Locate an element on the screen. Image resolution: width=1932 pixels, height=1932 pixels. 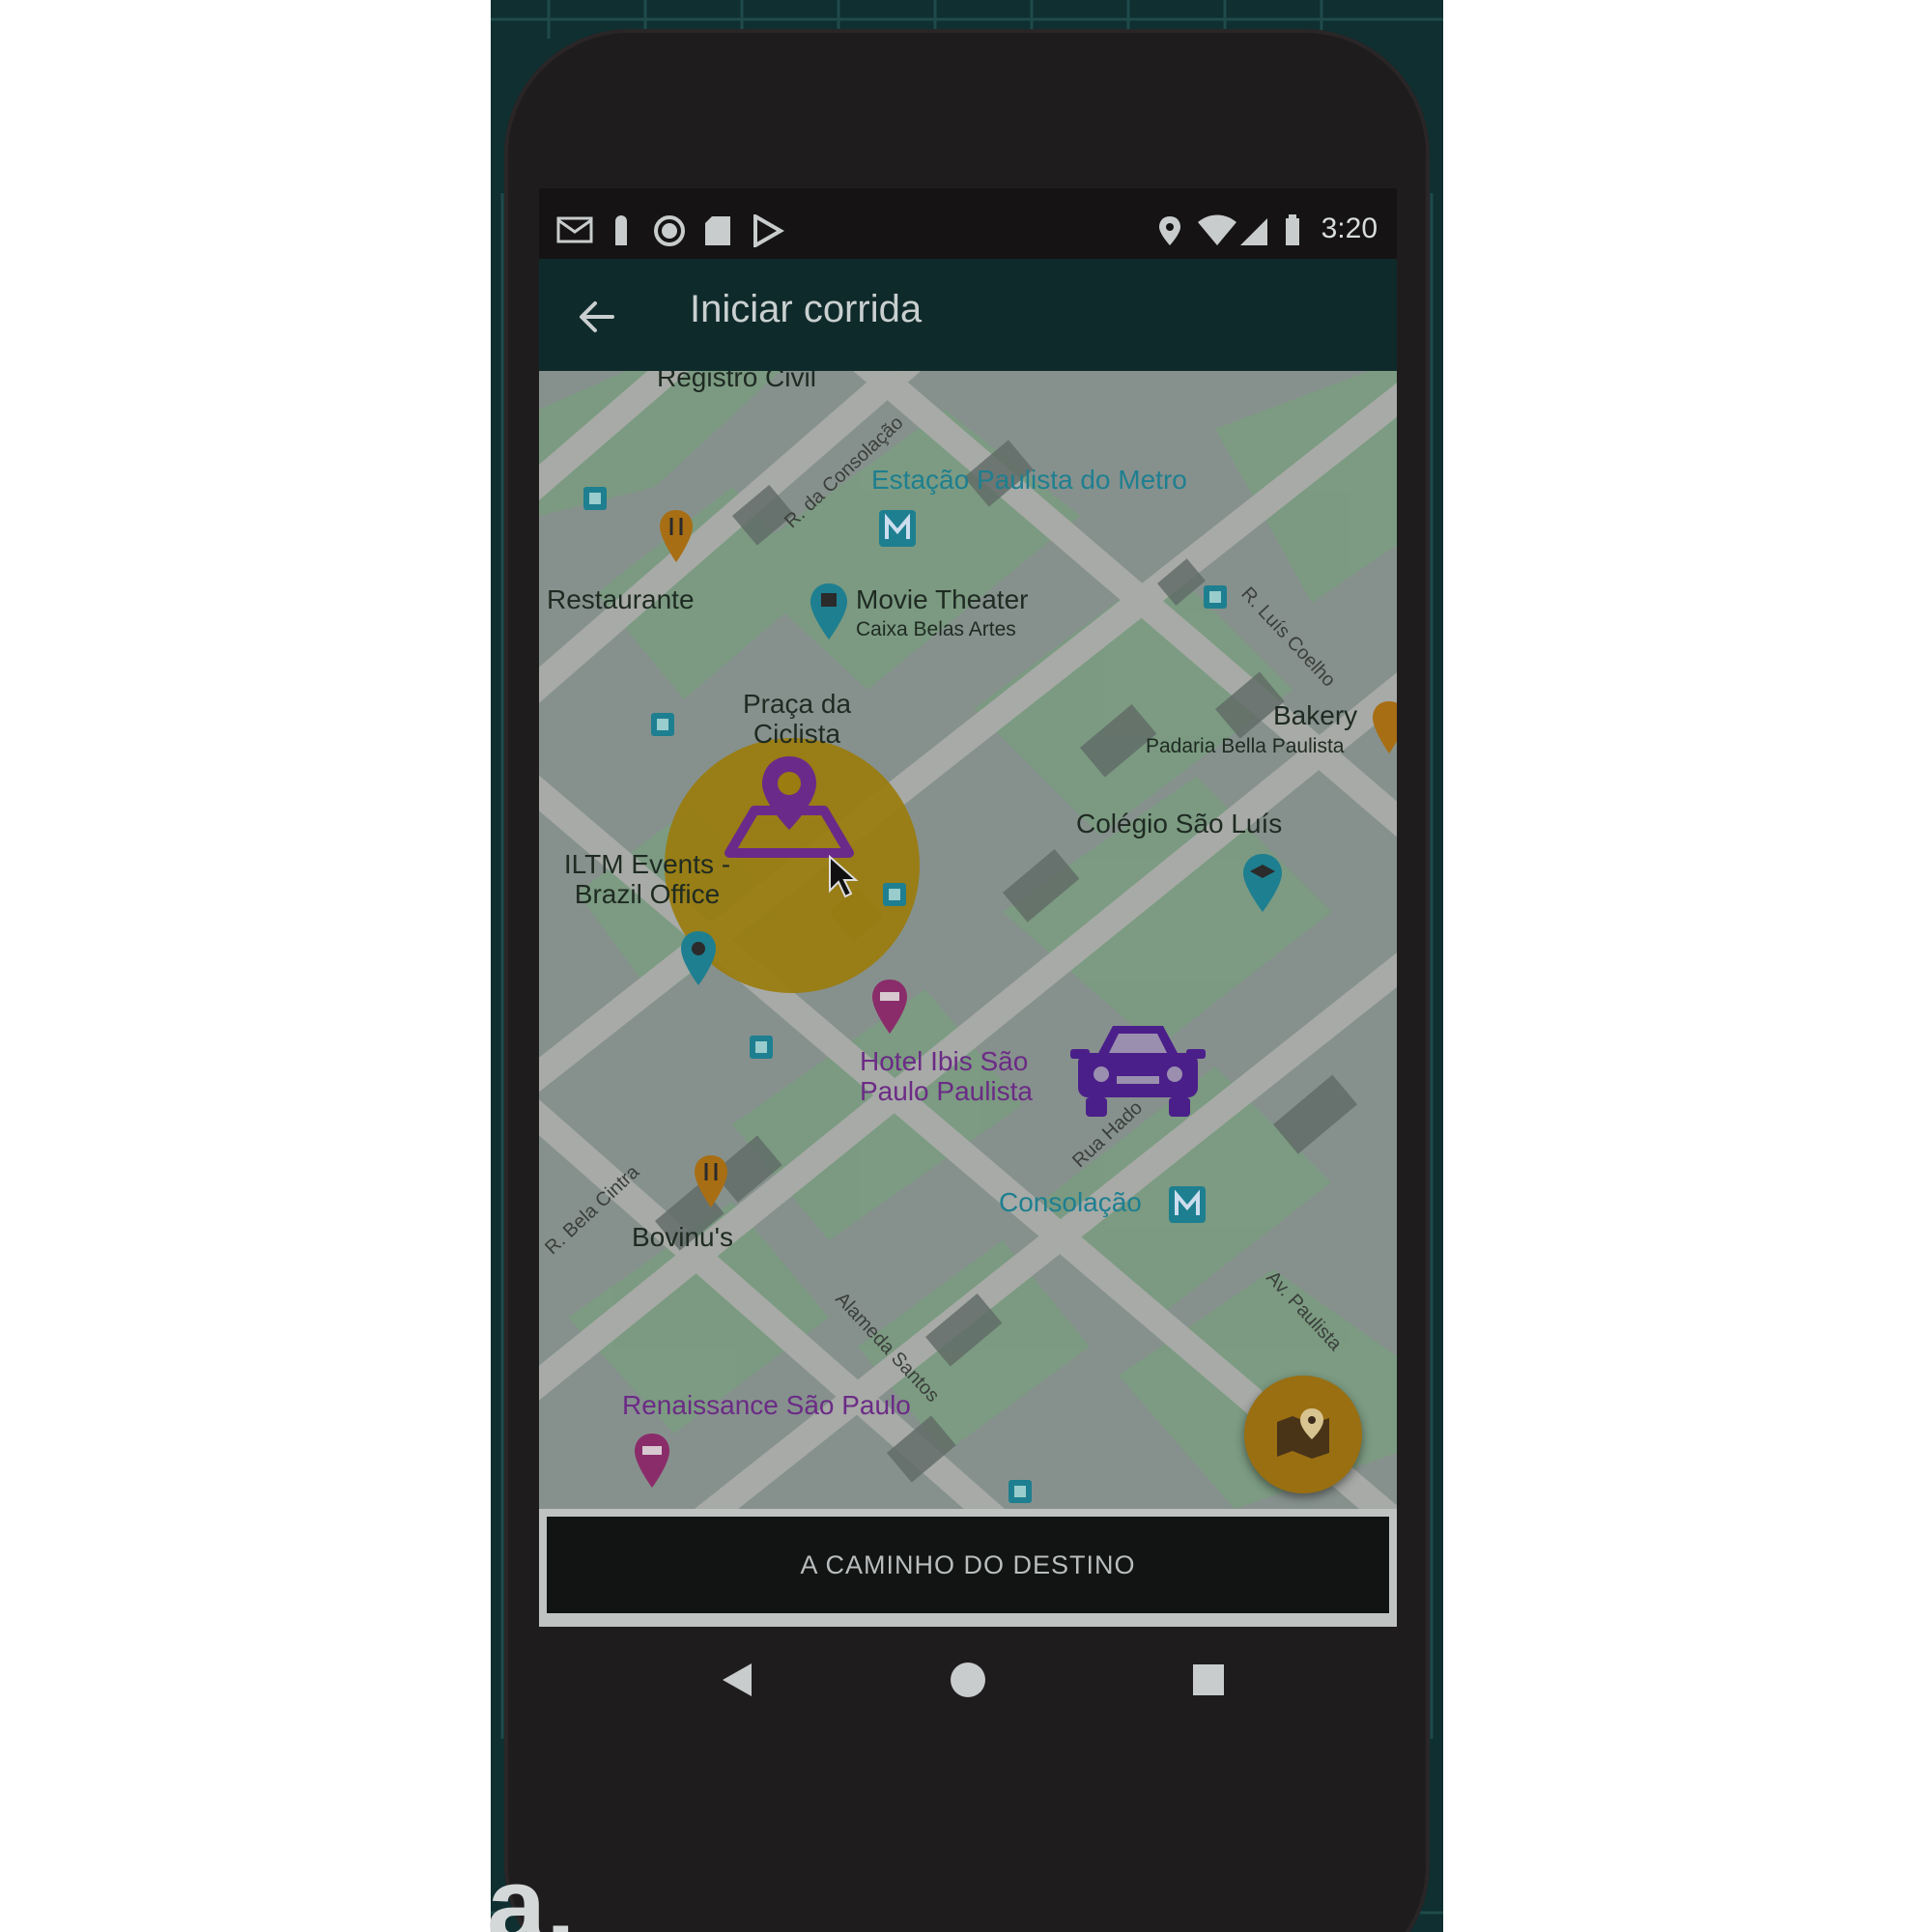
bovinus-marker-icon is located at coordinates (711, 1181).